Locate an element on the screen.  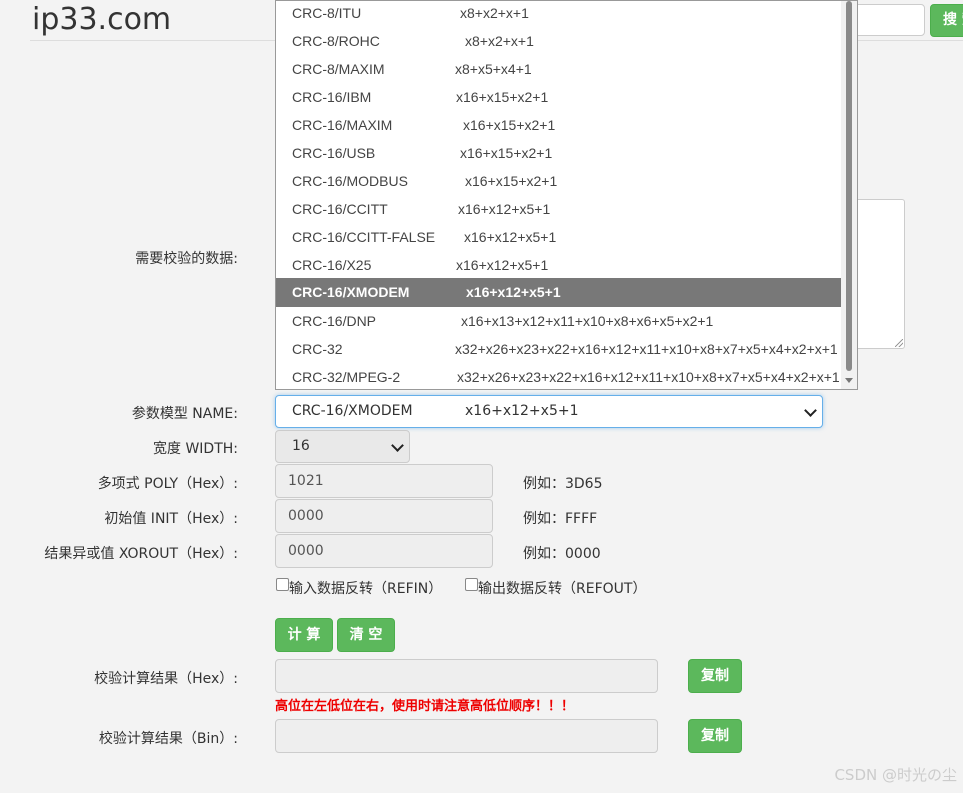
scroll-down-arrow-icon is located at coordinates (849, 380).